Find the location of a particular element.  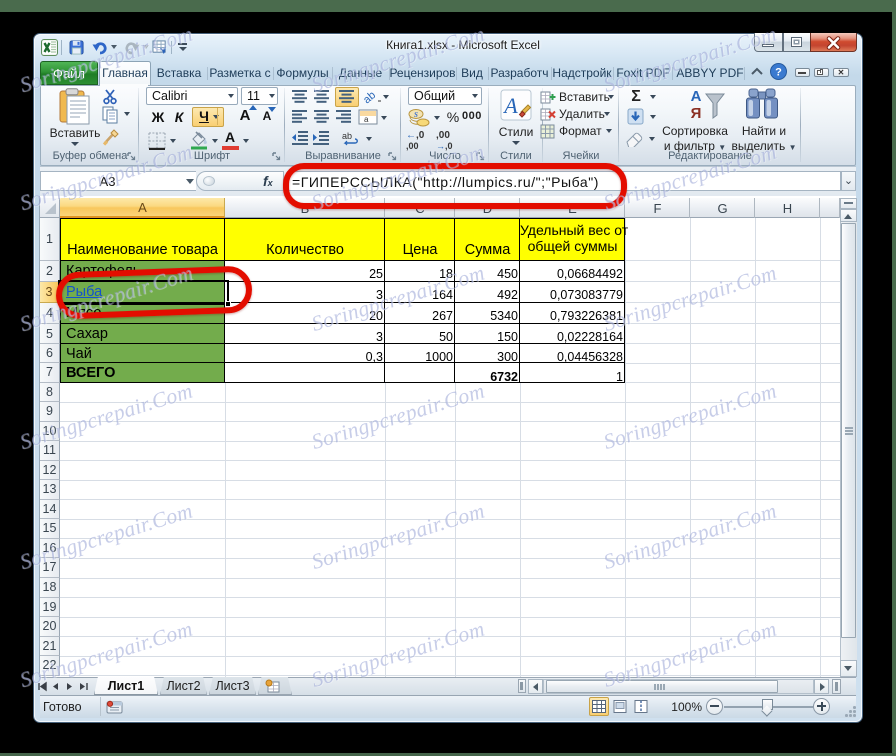

svg-text: Я is located at coordinates (696, 113).